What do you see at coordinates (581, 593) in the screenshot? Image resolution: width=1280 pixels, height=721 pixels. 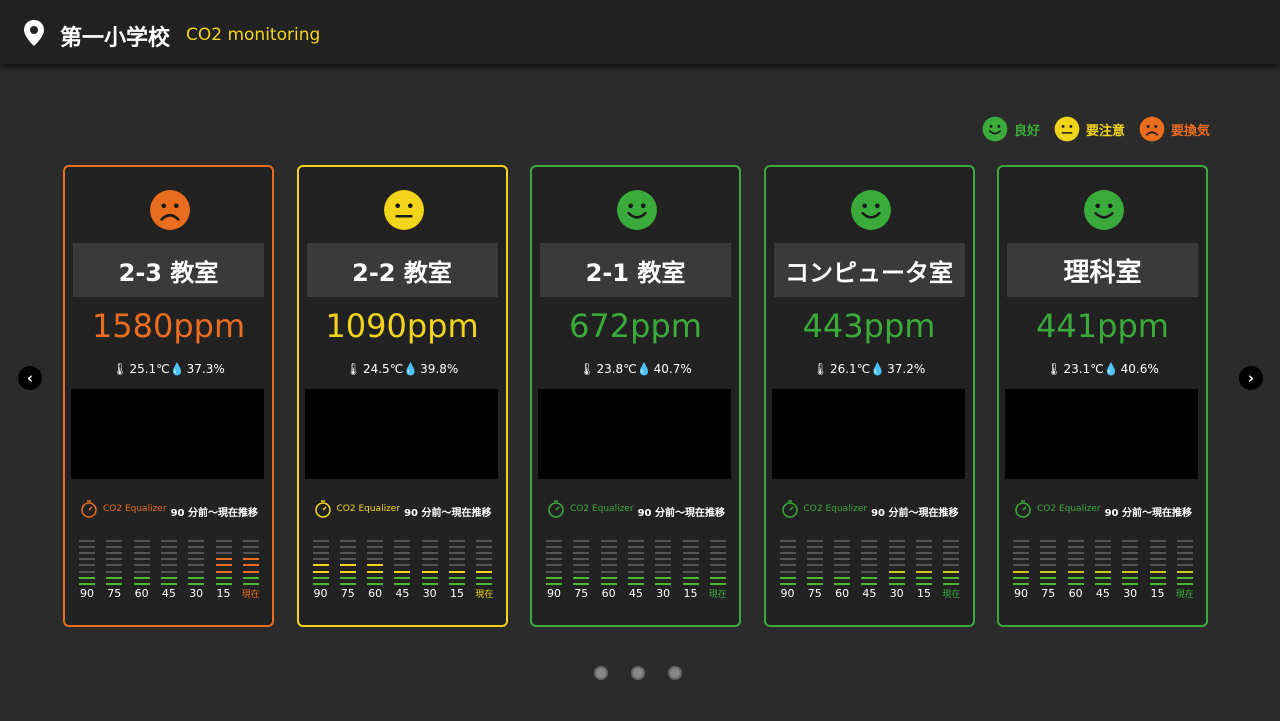 I see `time-tick: 75` at bounding box center [581, 593].